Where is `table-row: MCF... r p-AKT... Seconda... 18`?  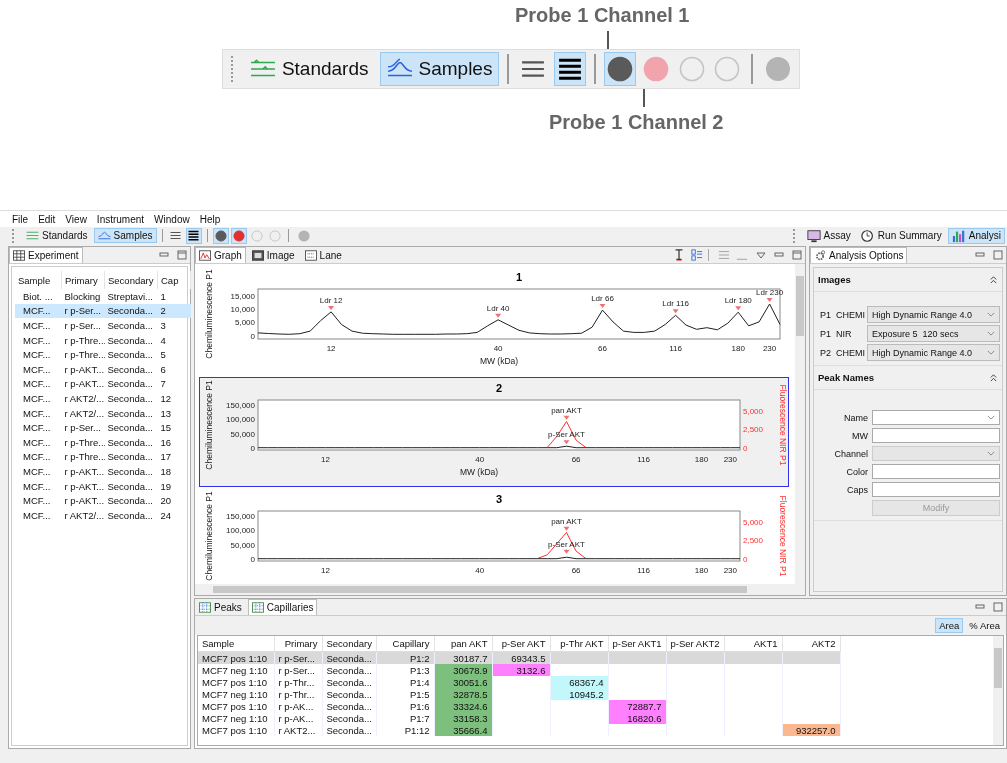
table-row: MCF... r p-AKT... Seconda... 18 is located at coordinates (103, 471).